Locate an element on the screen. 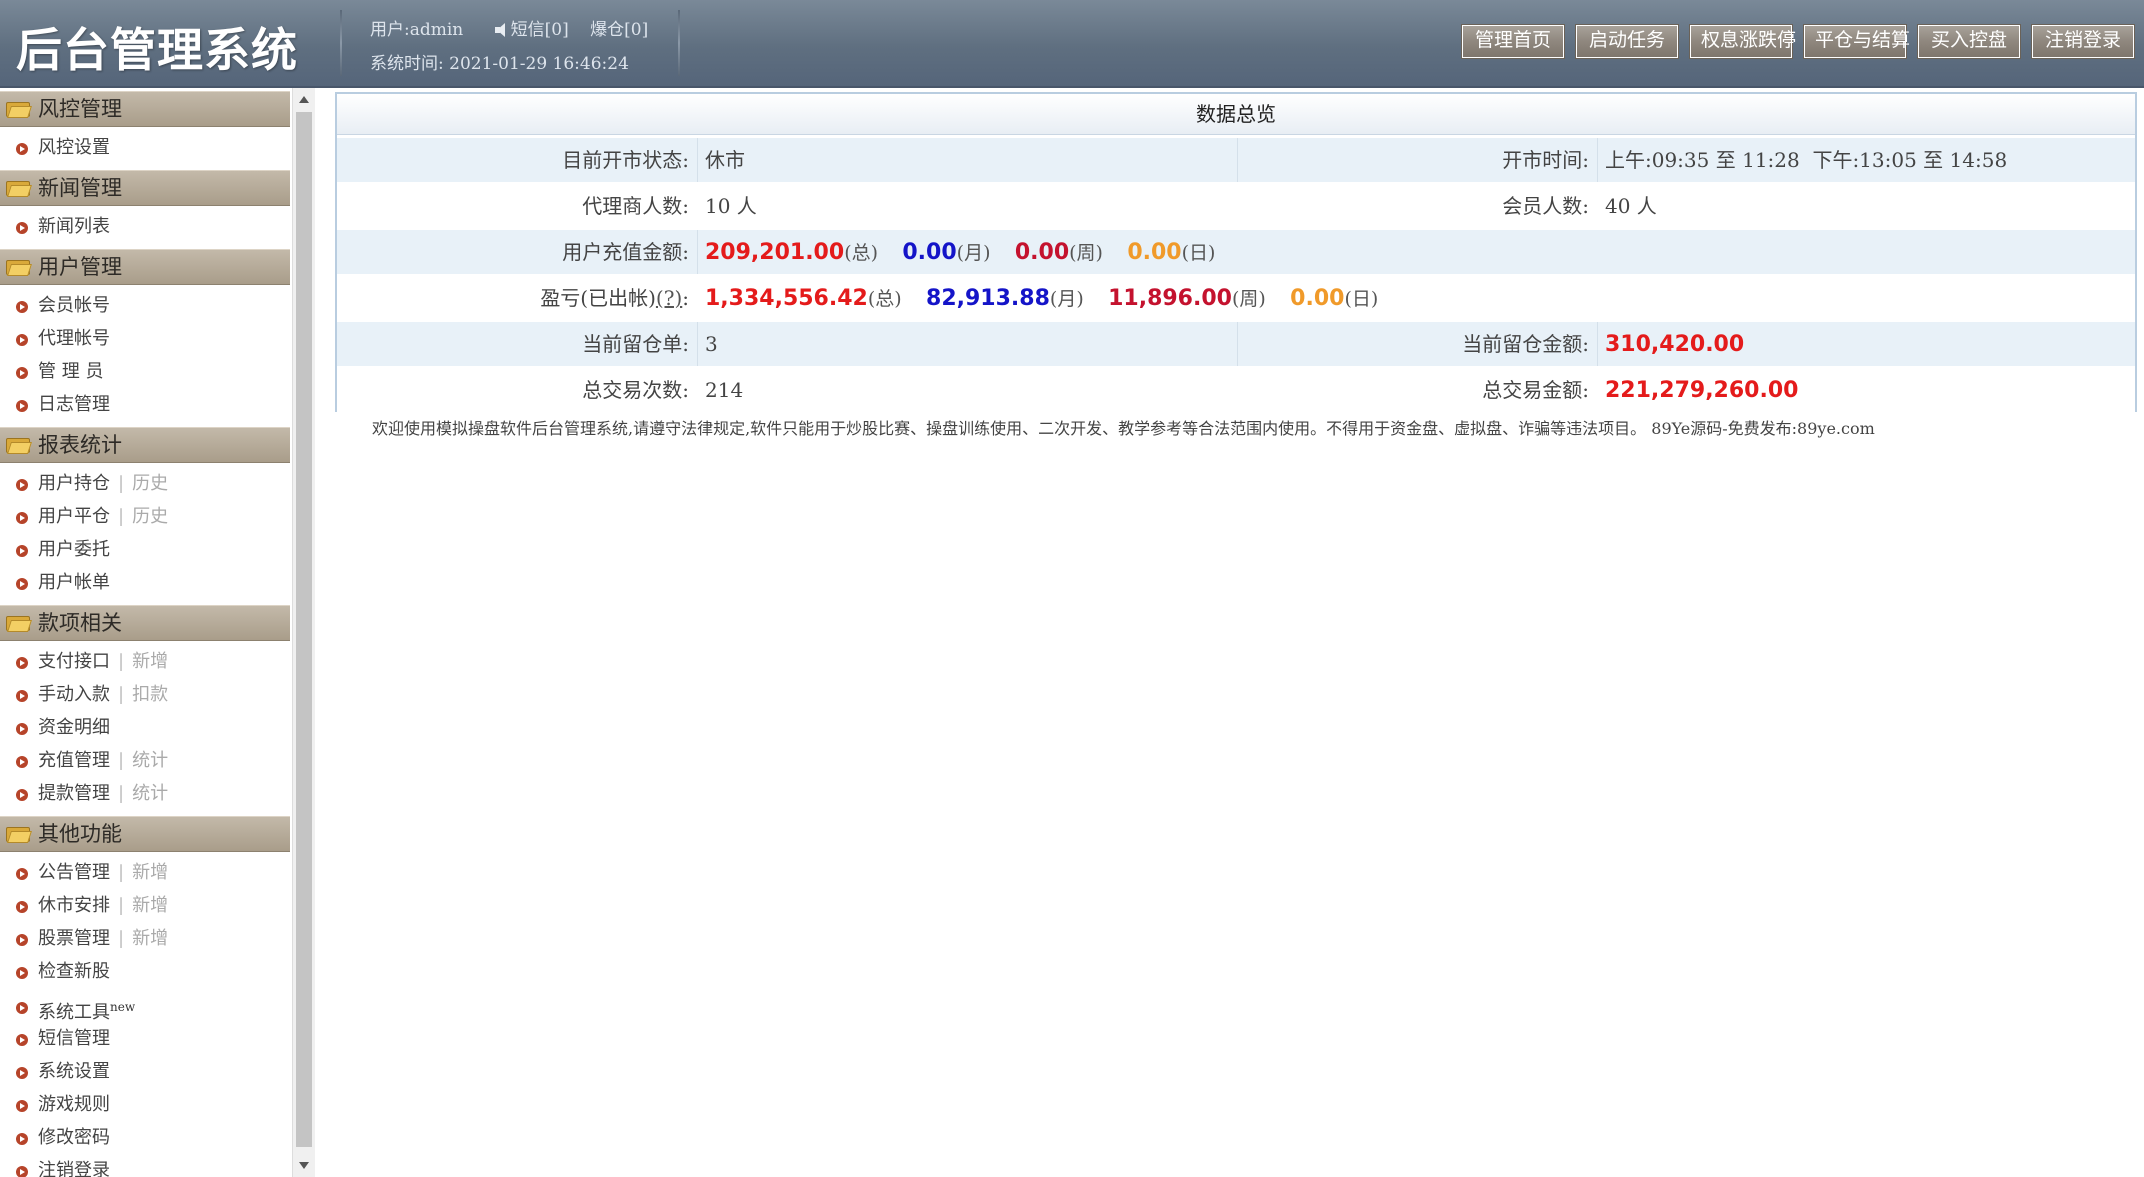 The width and height of the screenshot is (2144, 1177). sidebar-item-payment-api: 支付接口 | 新增 is located at coordinates (145, 662).